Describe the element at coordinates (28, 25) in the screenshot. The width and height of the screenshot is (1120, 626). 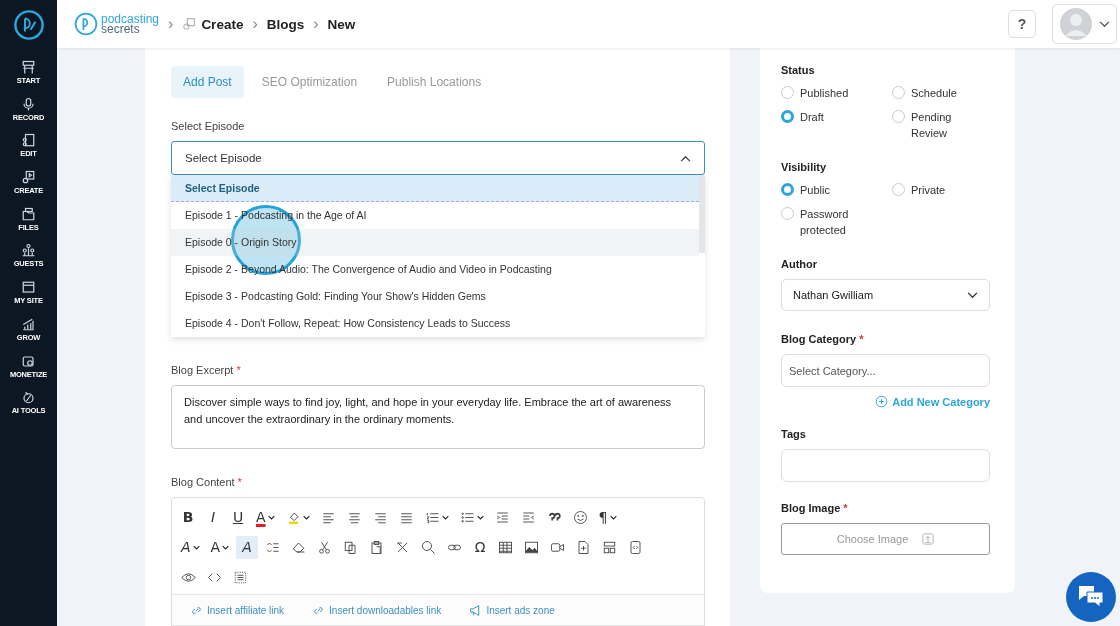
I see `logo-icon` at that location.